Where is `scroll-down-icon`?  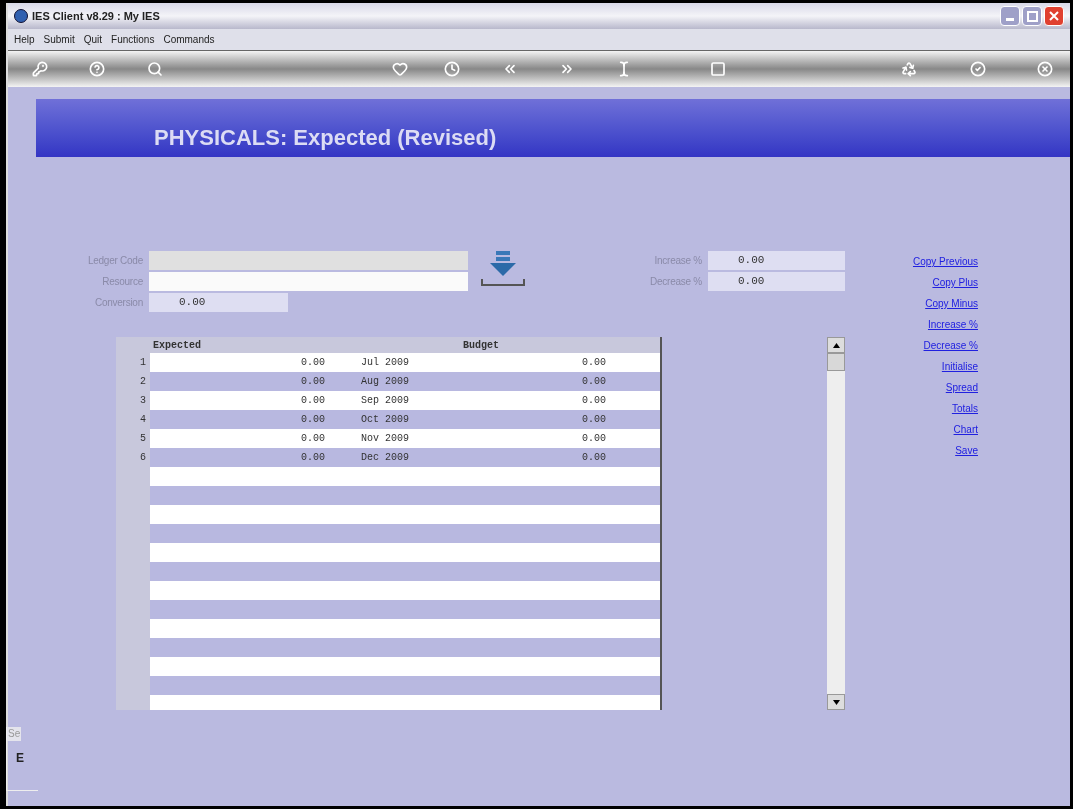
scroll-down-icon is located at coordinates (836, 702).